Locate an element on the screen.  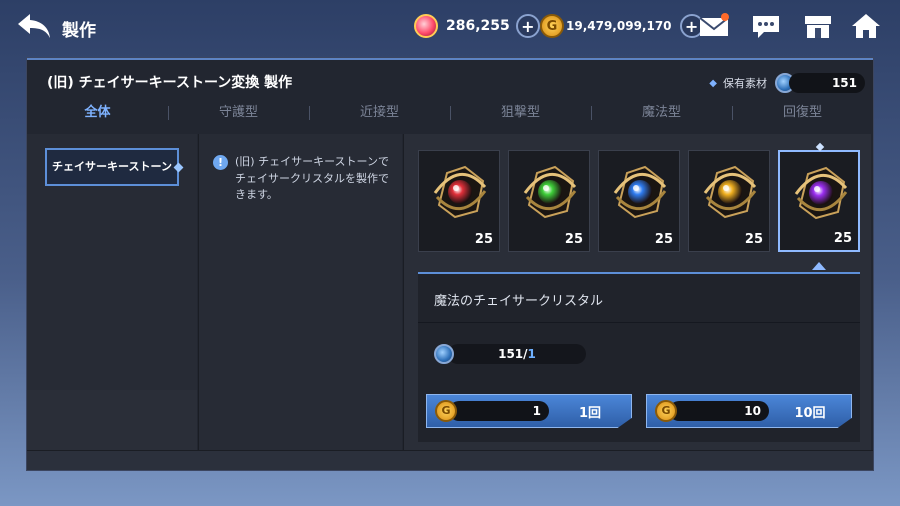
gem-amount: 286,255 is located at coordinates (478, 26).